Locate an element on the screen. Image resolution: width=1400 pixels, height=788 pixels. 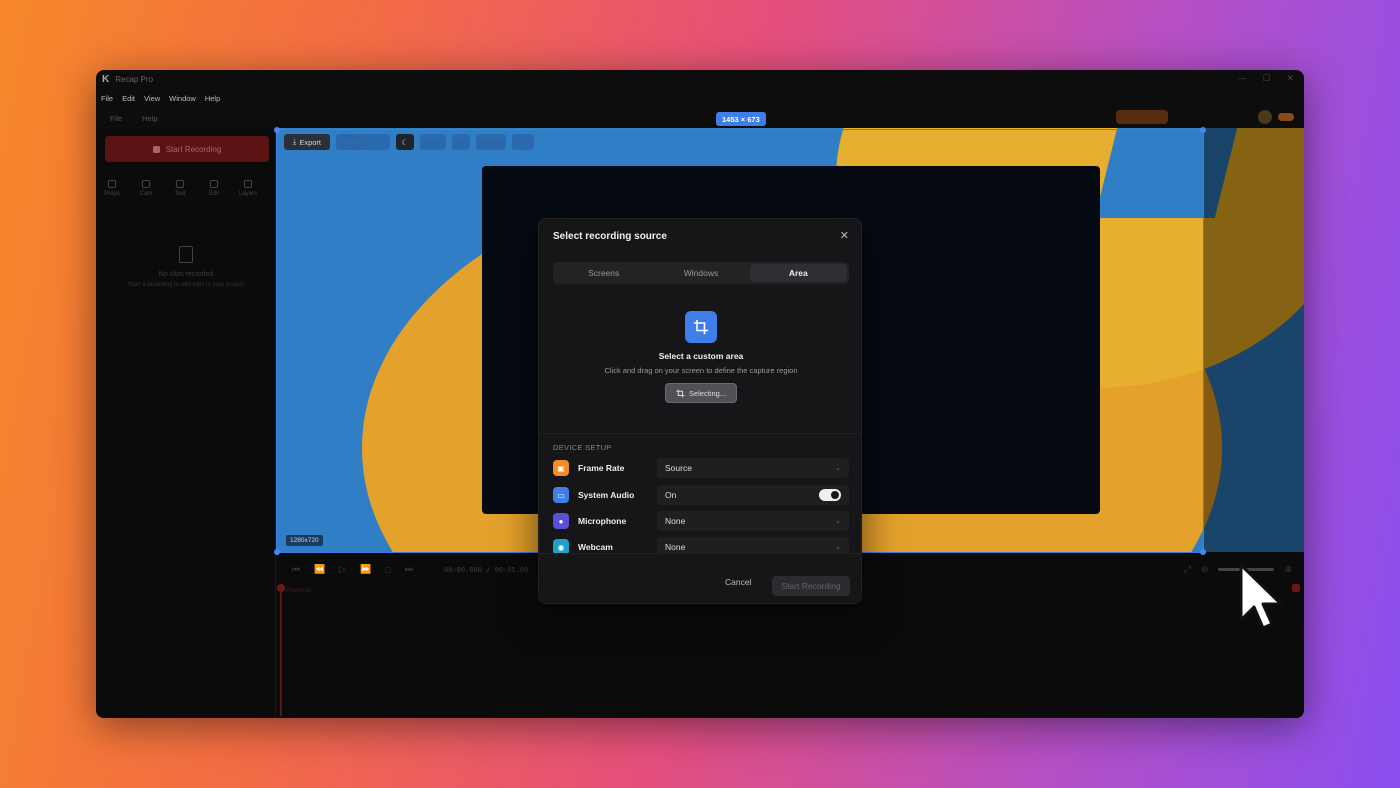
playhead-handle is located at coordinates (281, 588).